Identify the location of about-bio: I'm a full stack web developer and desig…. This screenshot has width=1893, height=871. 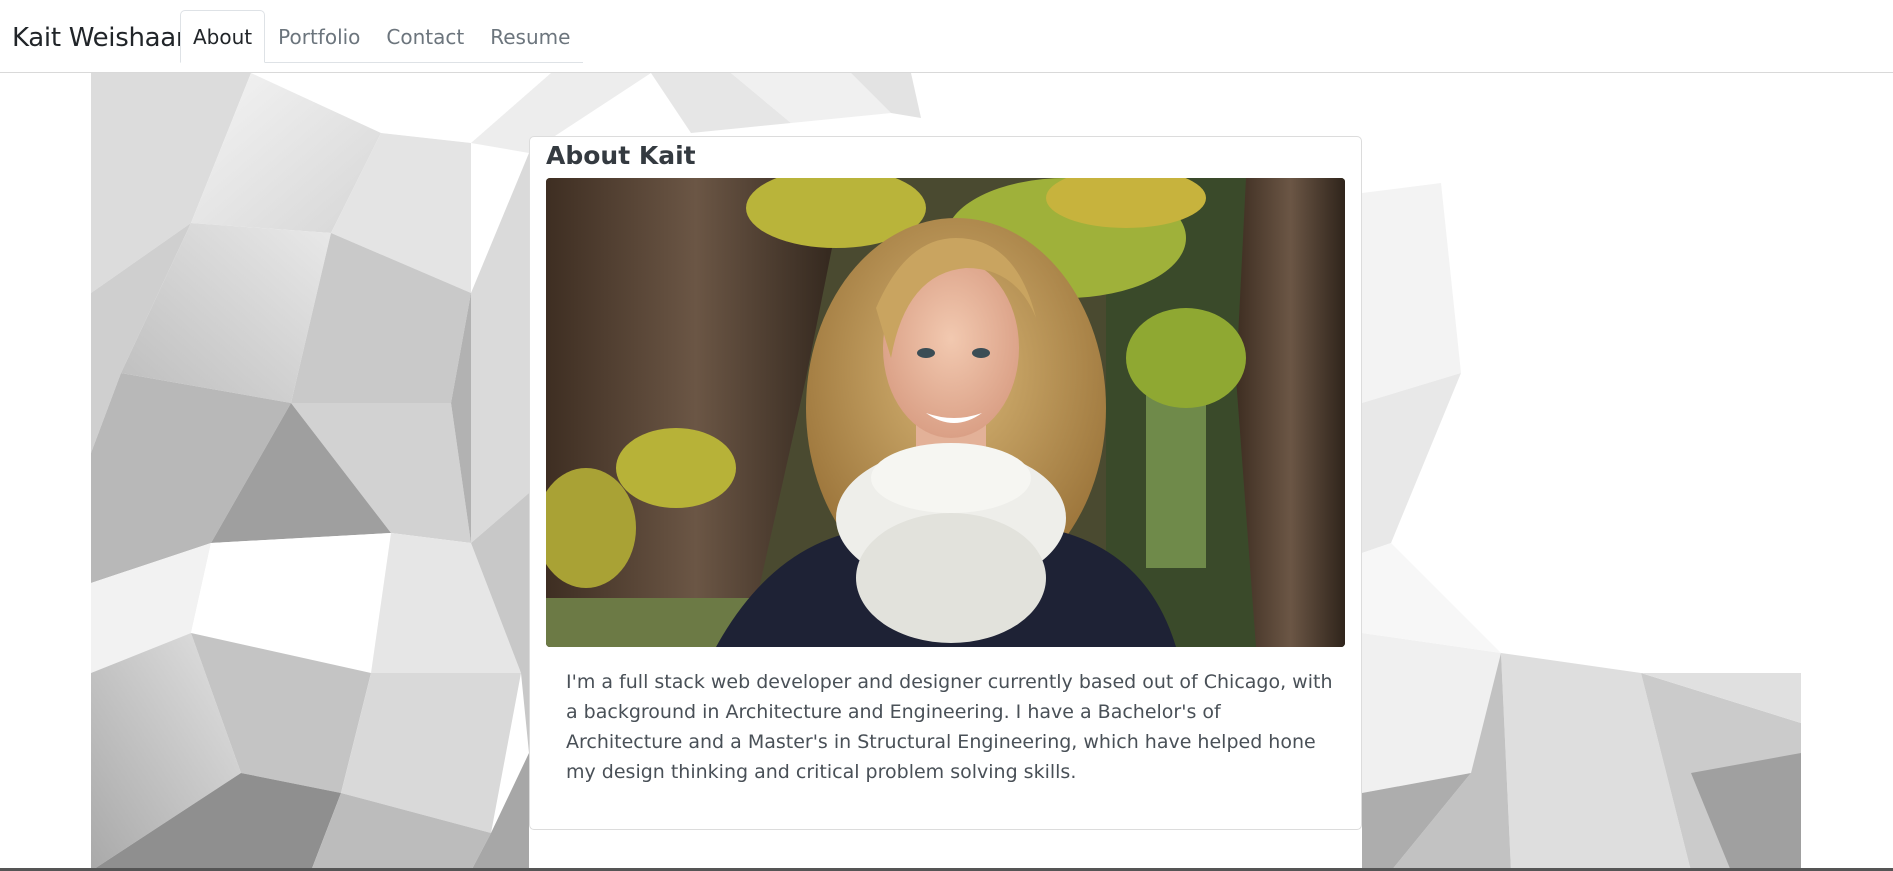
(949, 727).